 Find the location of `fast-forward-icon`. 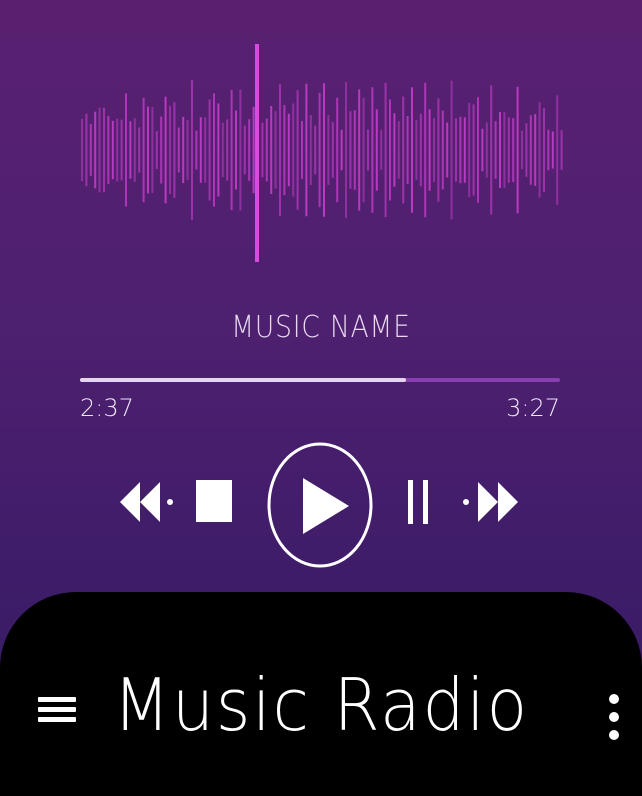

fast-forward-icon is located at coordinates (491, 502).